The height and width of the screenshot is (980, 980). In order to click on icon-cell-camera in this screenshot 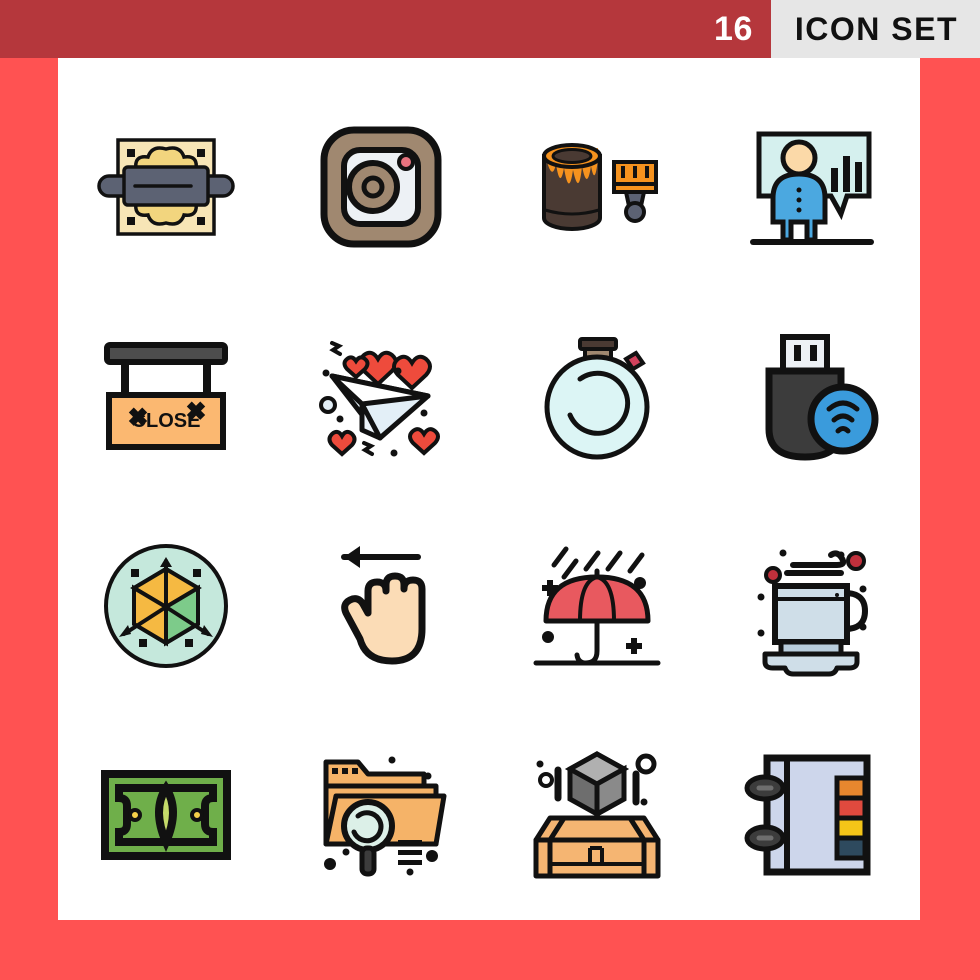, I will do `click(382, 187)`.